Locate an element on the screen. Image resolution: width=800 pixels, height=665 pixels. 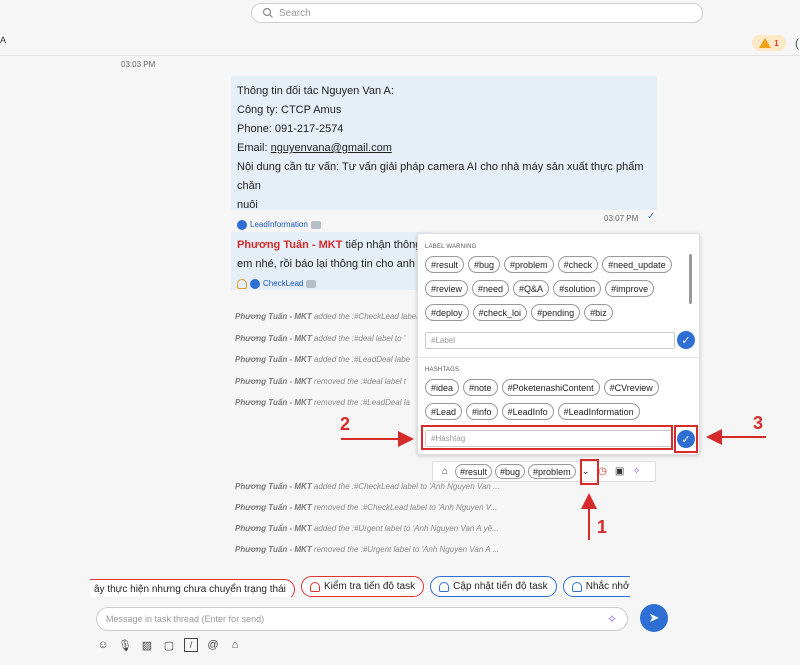
microphone-icon: 🎙 is located at coordinates (125, 645).